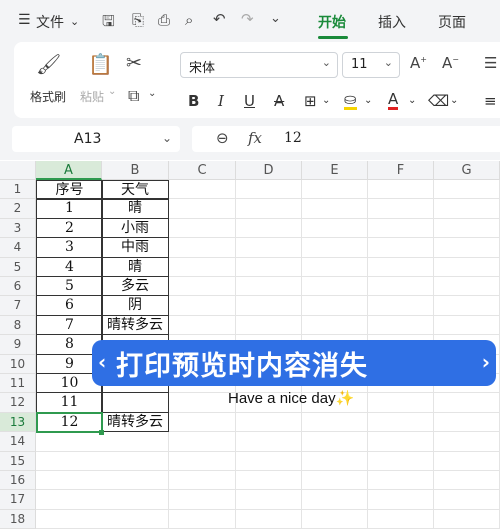 This screenshot has height=532, width=500. I want to click on formula-bar: A13 ⌄ ⊖ fx 12, so click(250, 139).